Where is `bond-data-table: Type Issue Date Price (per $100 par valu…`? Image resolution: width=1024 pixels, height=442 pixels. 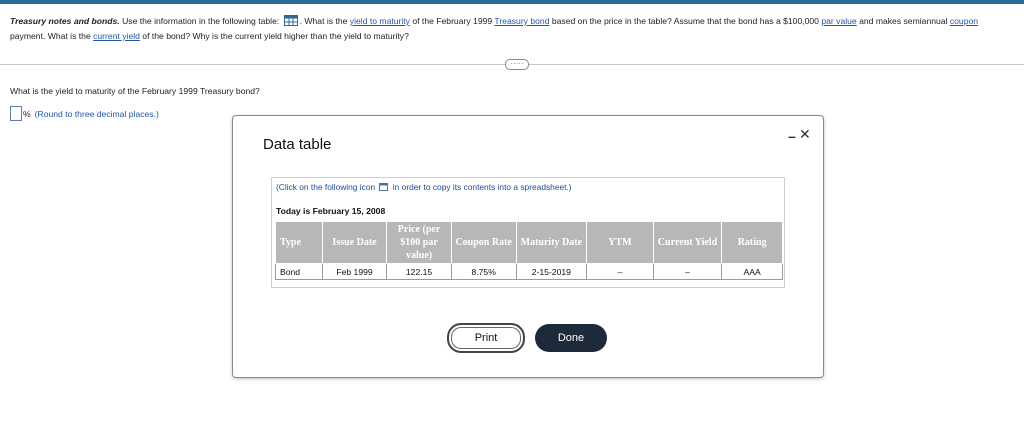 bond-data-table: Type Issue Date Price (per $100 par valu… is located at coordinates (529, 250).